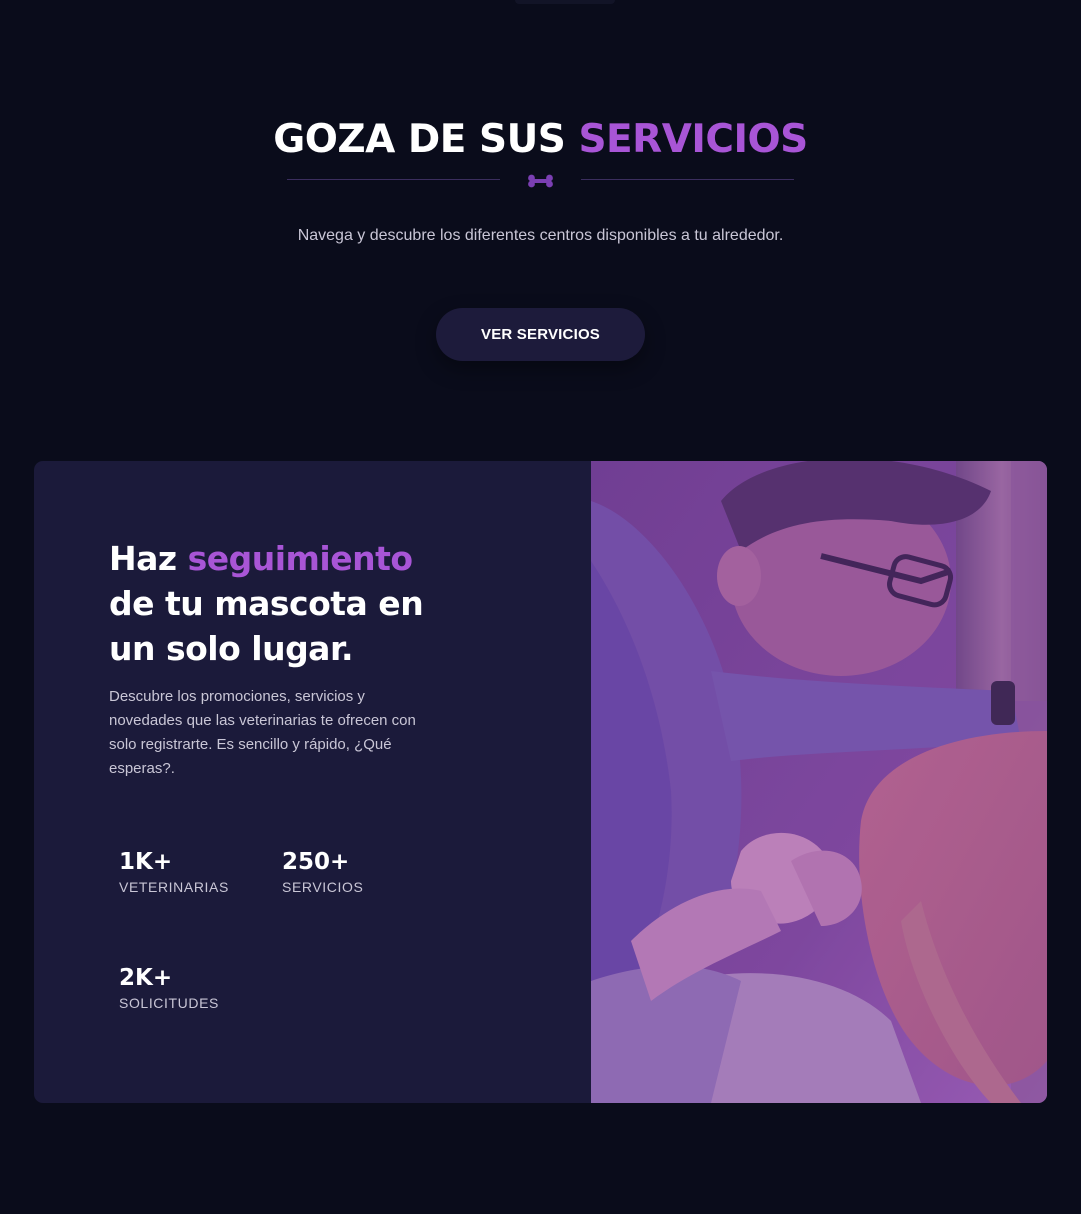  I want to click on divider-line-right, so click(687, 179).